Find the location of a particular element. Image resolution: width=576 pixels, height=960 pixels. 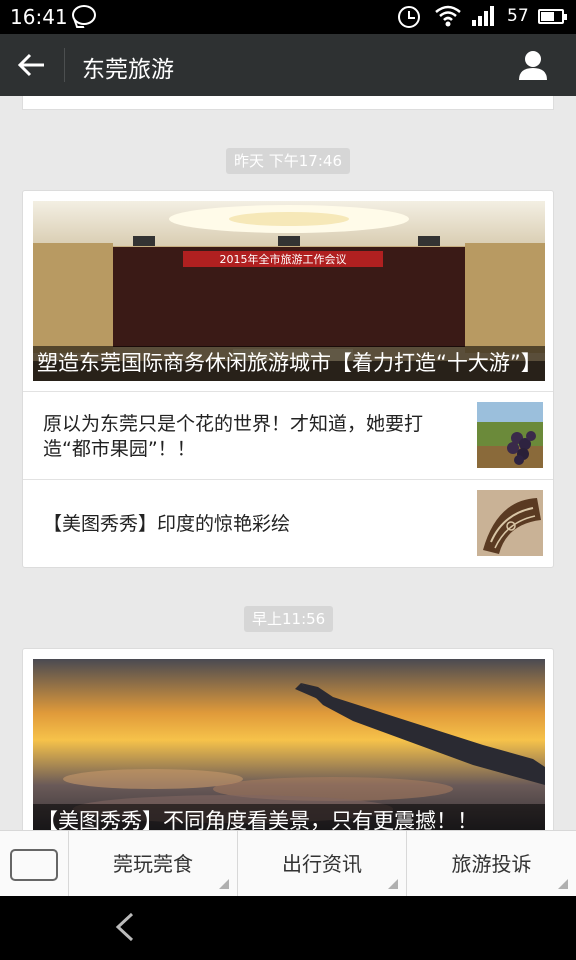

custom-menu-bar: 莞玩莞食 出行资讯 旅游投诉 is located at coordinates (288, 863).